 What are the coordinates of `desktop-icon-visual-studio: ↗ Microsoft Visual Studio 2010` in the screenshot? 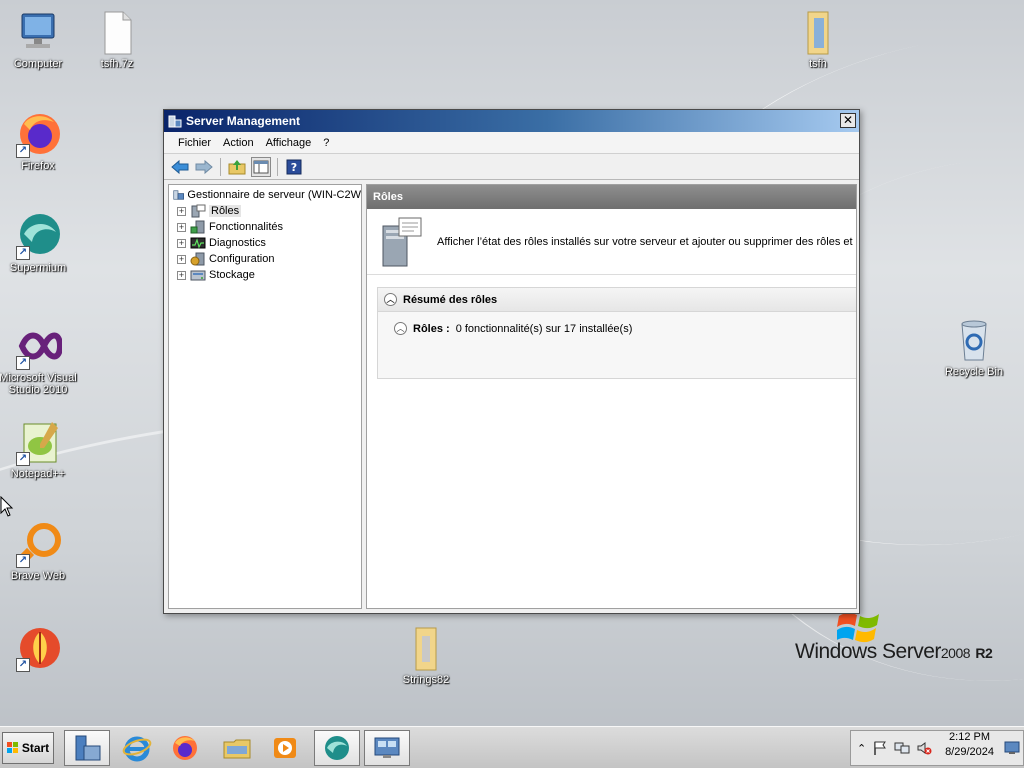 It's located at (39, 359).